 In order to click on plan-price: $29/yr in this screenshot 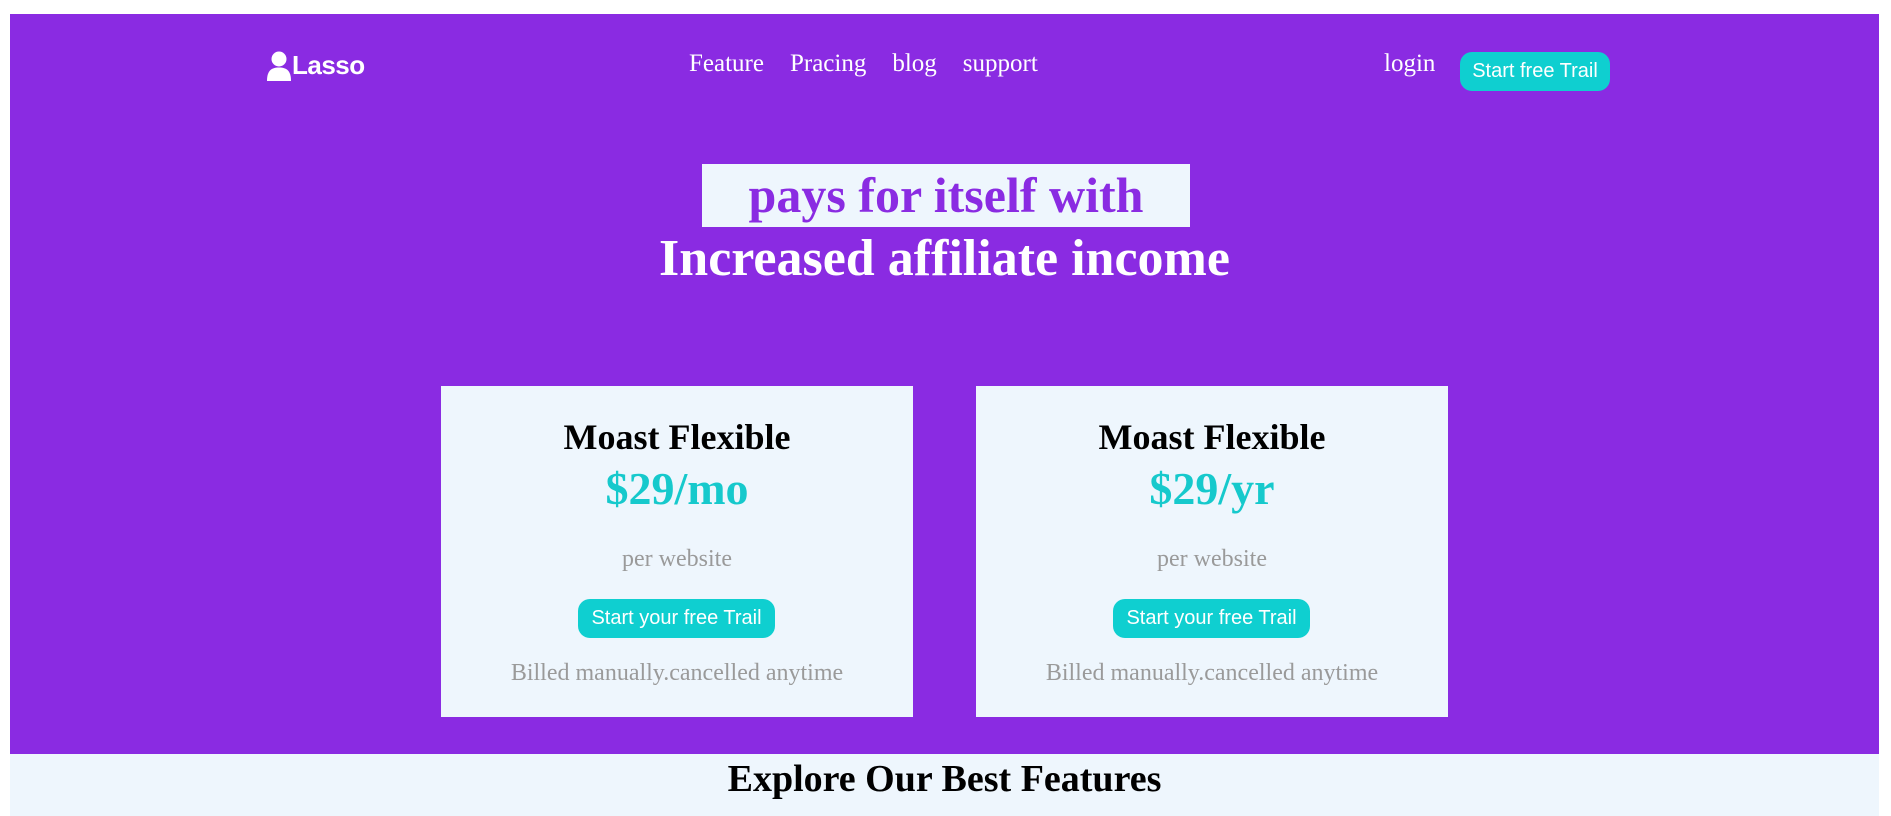, I will do `click(1212, 488)`.